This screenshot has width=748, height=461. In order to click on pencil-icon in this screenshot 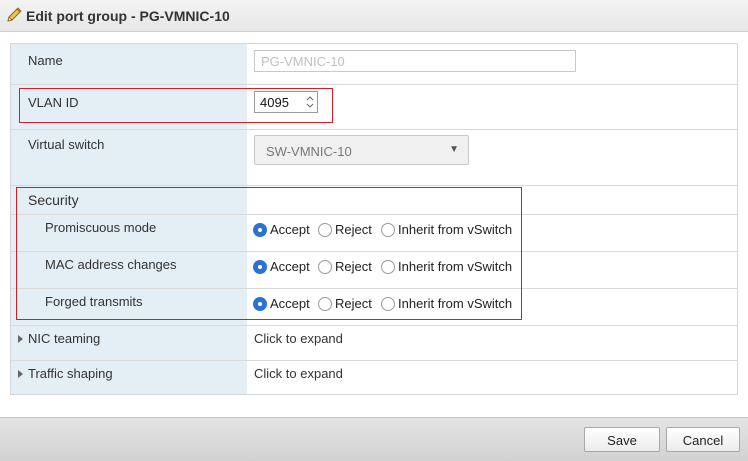, I will do `click(14, 14)`.